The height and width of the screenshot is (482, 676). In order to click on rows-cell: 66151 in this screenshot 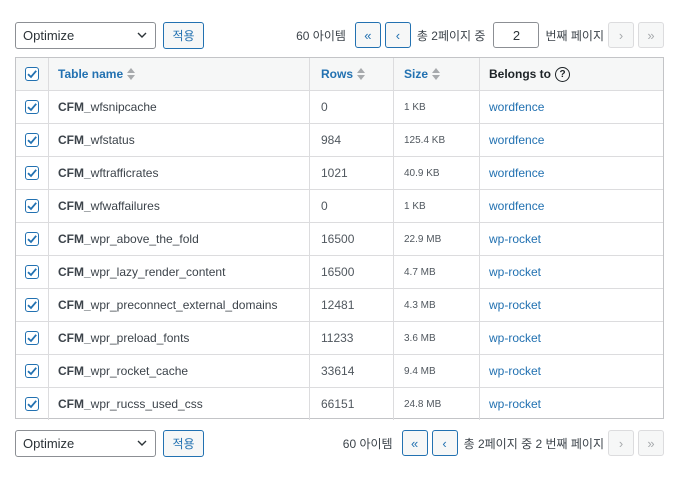, I will do `click(352, 404)`.